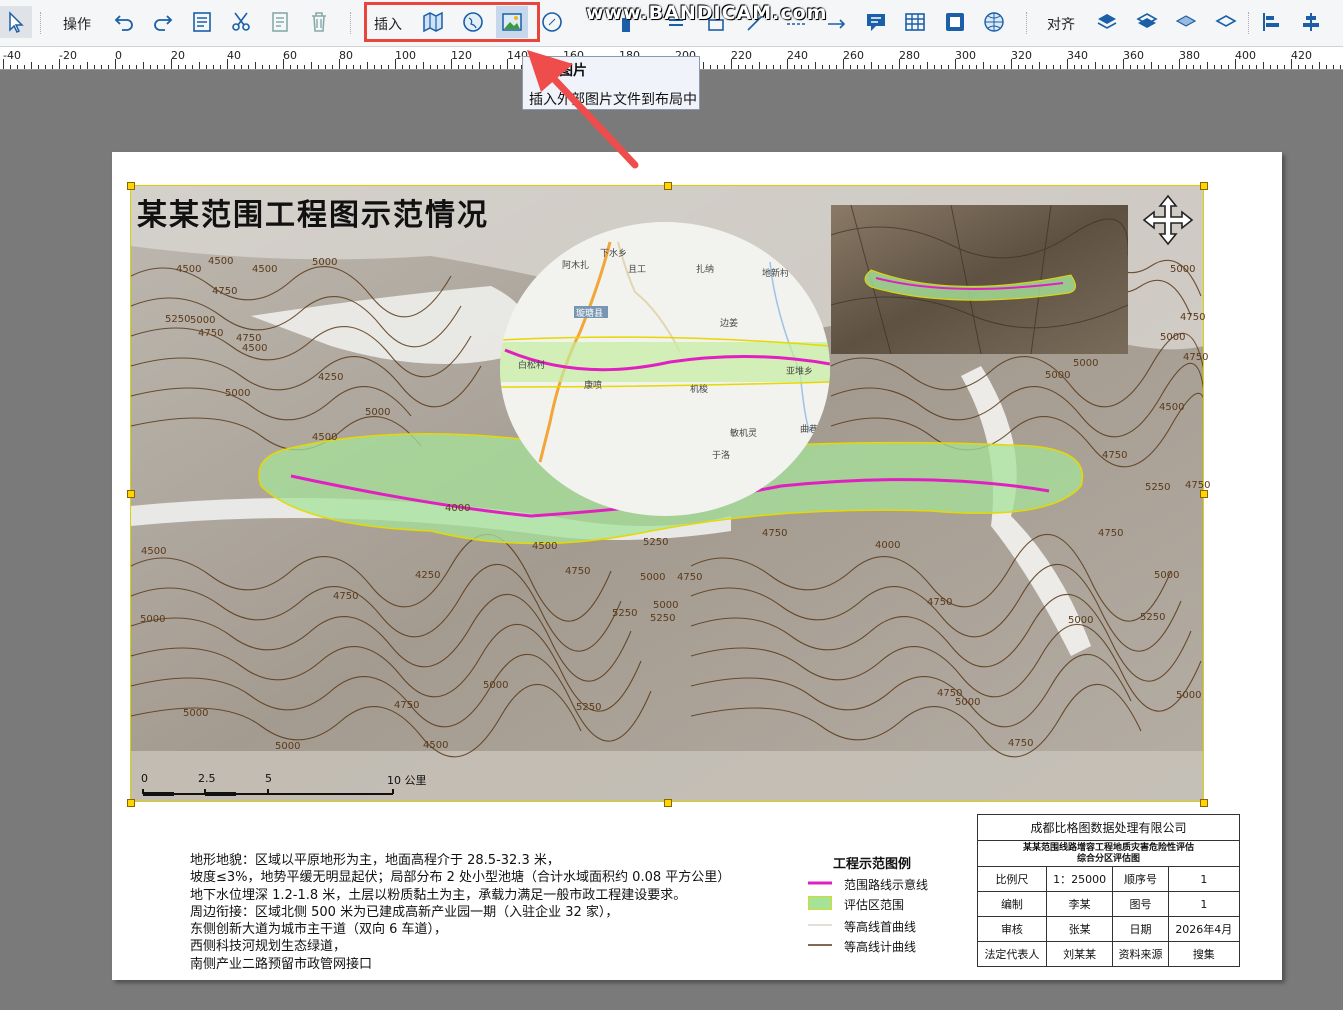 Image resolution: width=1343 pixels, height=1010 pixels. Describe the element at coordinates (346, 55) in the screenshot. I see `ruler-label: 80` at that location.